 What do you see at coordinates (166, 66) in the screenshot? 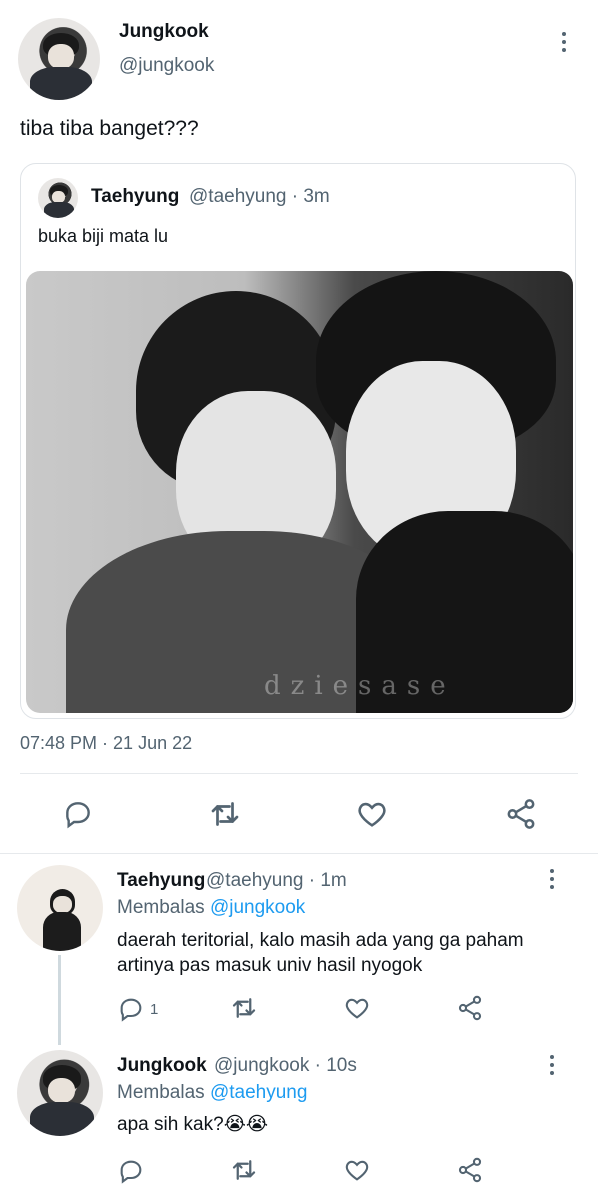
I see `author-handle: @jungkook` at bounding box center [166, 66].